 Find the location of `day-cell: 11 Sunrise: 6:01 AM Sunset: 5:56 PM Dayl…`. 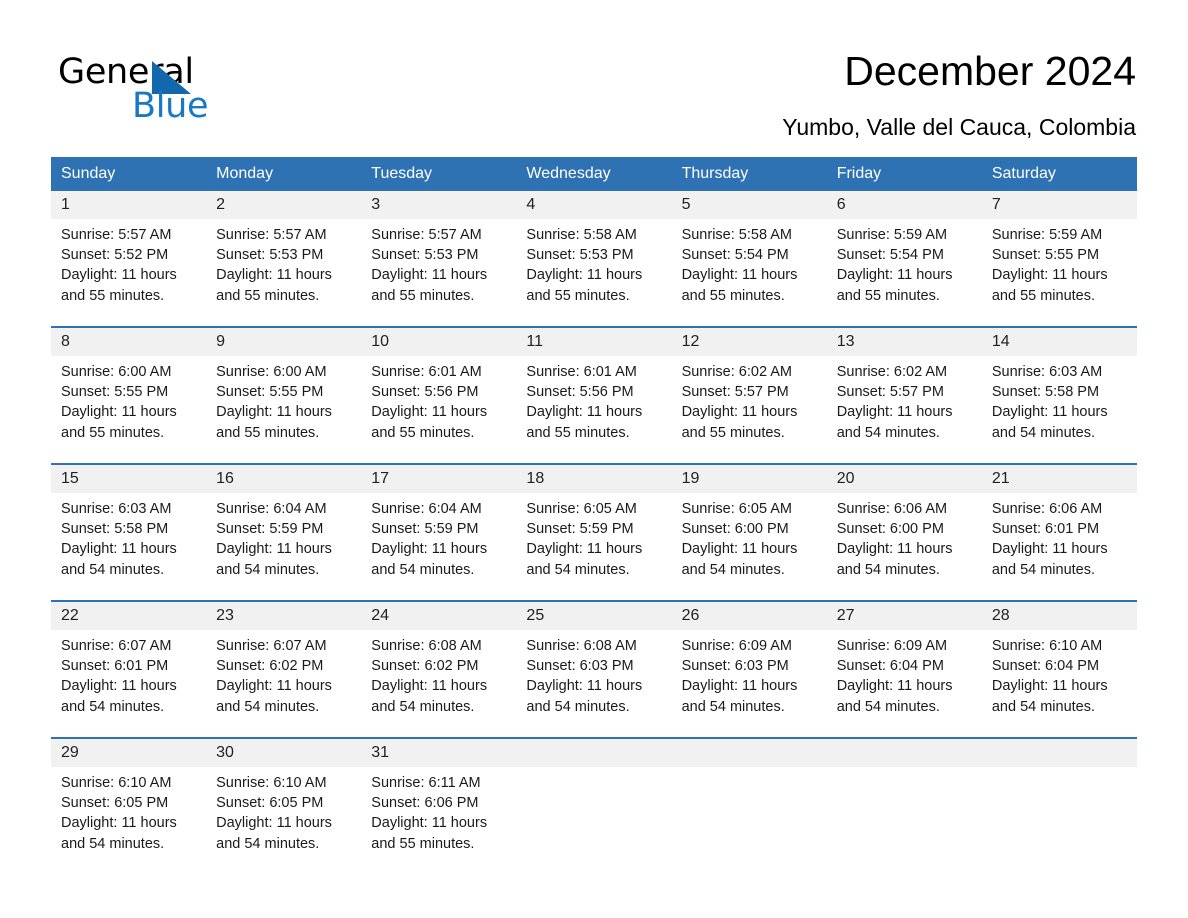

day-cell: 11 Sunrise: 6:01 AM Sunset: 5:56 PM Dayl… is located at coordinates (594, 395).